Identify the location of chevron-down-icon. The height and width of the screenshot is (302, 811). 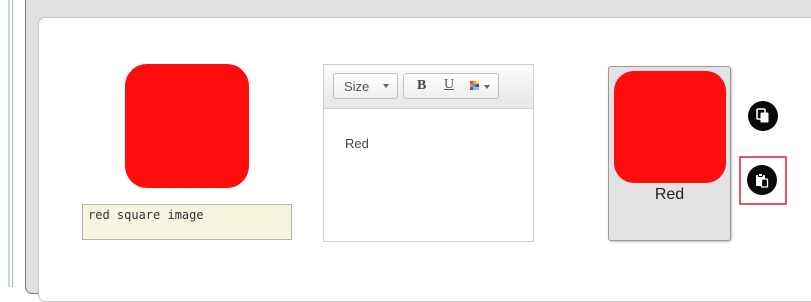
(386, 86).